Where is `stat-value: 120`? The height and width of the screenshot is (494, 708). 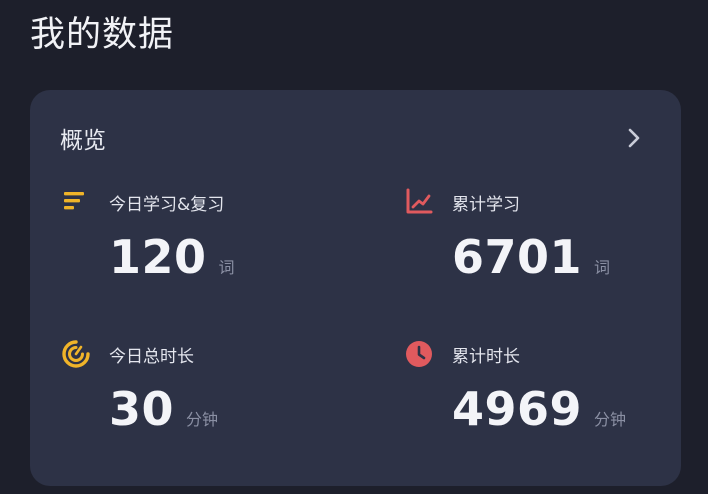
stat-value: 120 is located at coordinates (158, 257).